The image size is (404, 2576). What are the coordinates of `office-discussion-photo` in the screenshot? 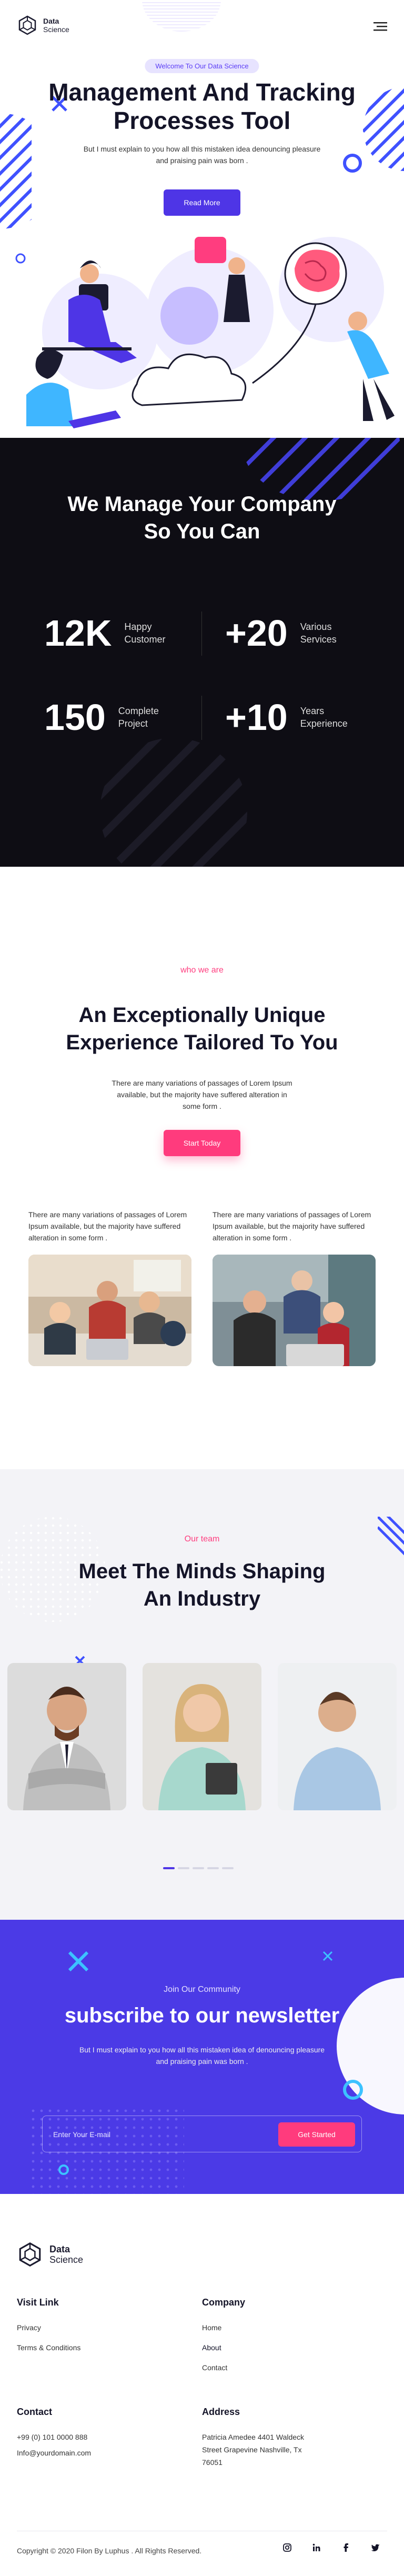 It's located at (294, 1310).